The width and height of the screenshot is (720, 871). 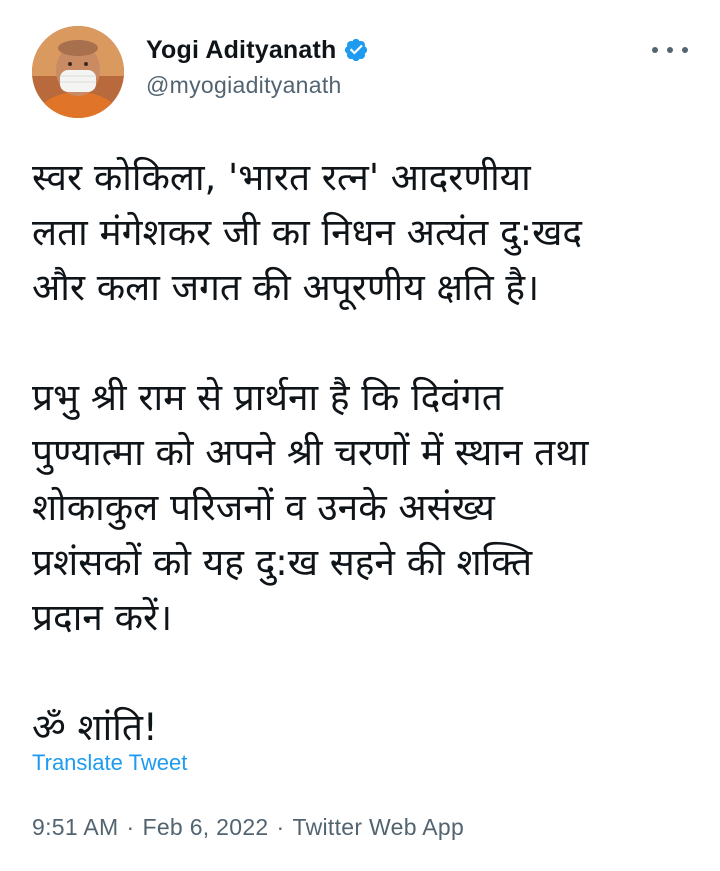 I want to click on author-display-name: Yogi Adityanath, so click(x=241, y=50).